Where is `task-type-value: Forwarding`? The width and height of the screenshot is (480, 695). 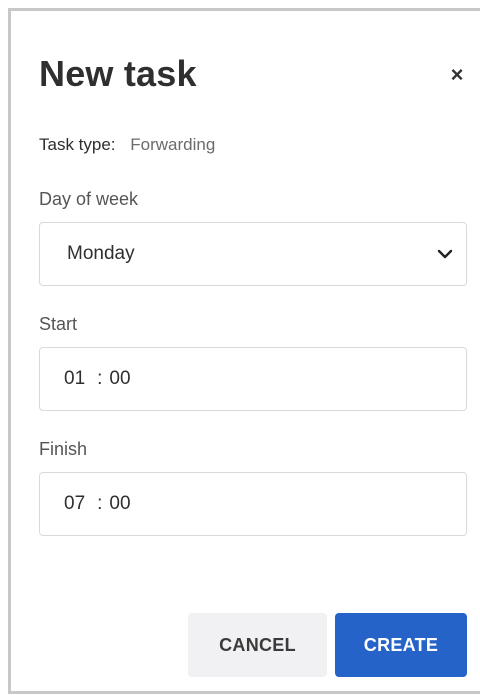 task-type-value: Forwarding is located at coordinates (173, 144).